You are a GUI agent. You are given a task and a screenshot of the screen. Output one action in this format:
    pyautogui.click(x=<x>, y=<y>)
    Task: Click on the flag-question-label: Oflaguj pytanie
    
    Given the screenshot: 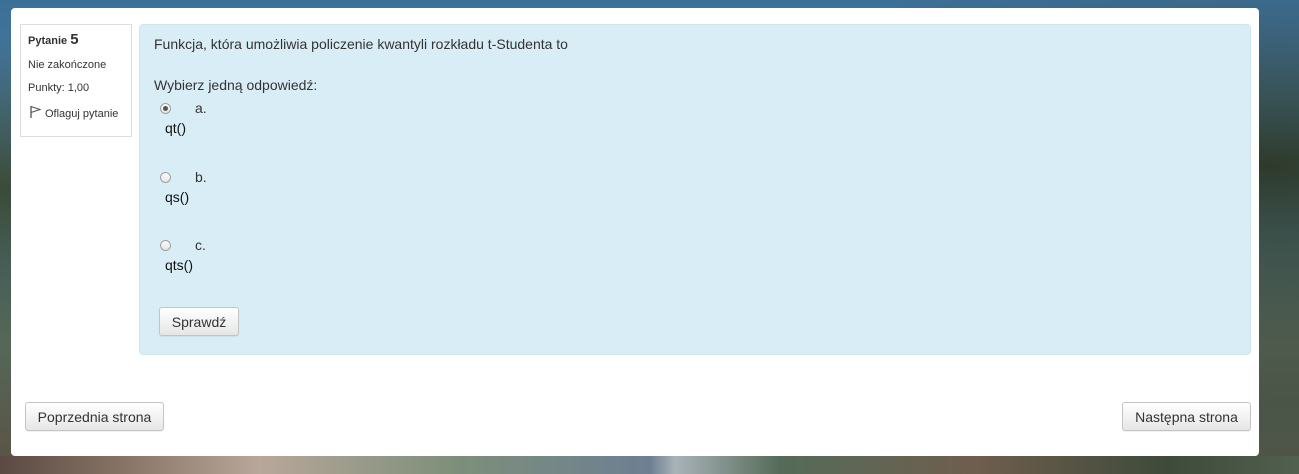 What is the action you would take?
    pyautogui.click(x=82, y=113)
    